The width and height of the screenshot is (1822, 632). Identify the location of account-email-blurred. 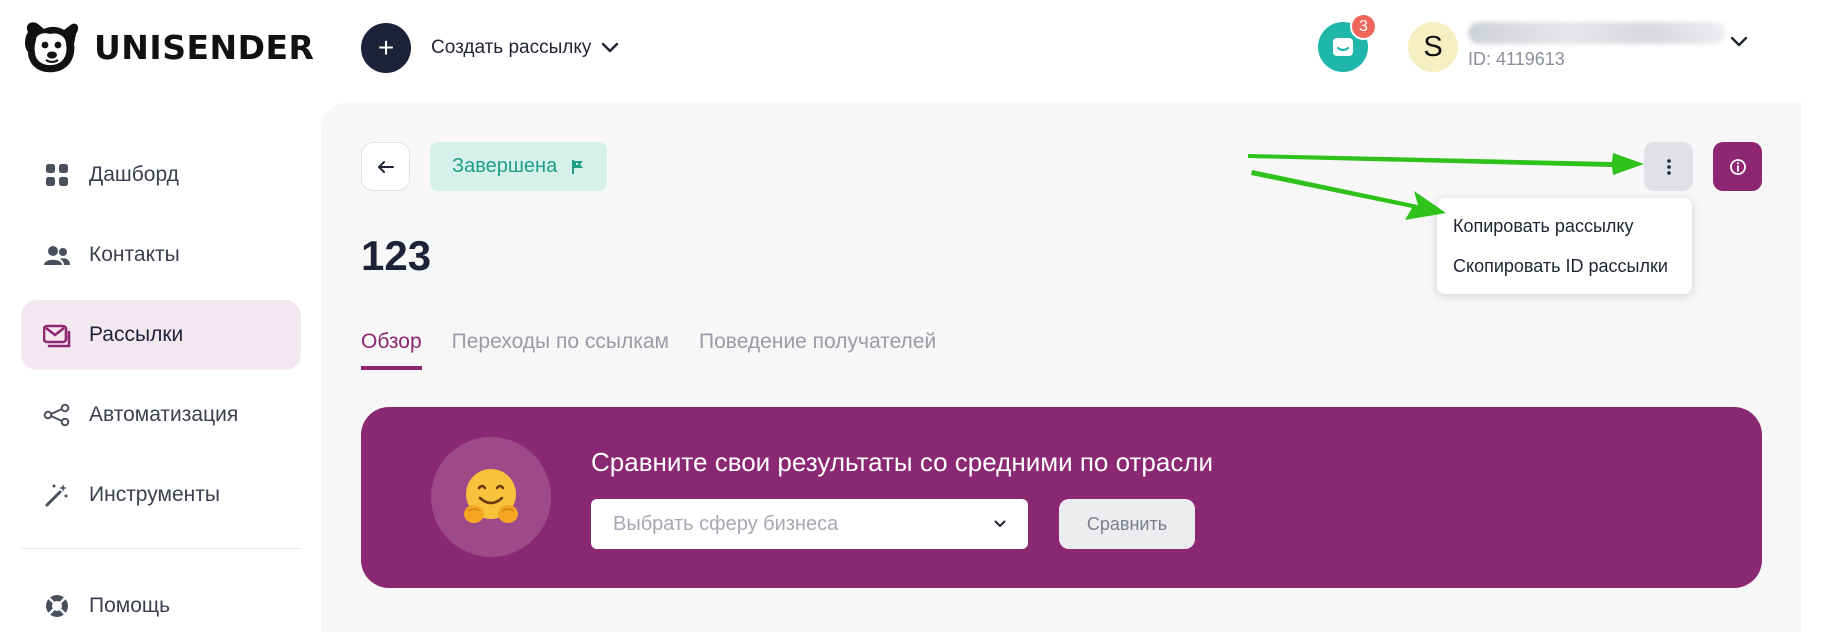
(1597, 33).